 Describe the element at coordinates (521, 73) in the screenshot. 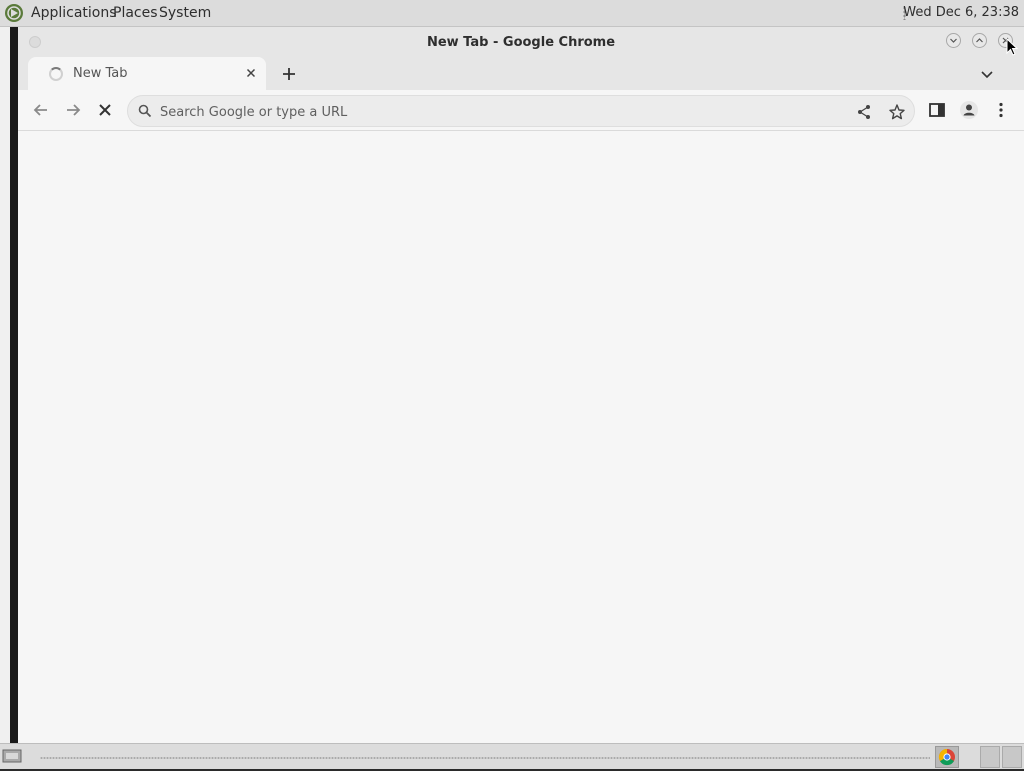

I see `tab-strip: New Tab` at that location.